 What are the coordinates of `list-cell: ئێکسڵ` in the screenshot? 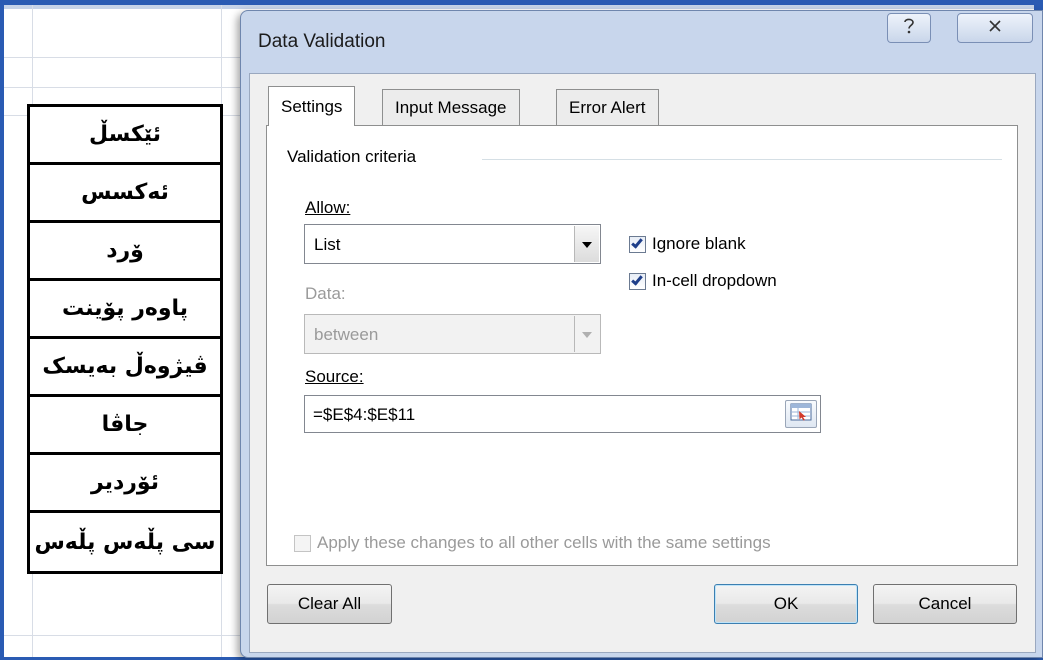 It's located at (125, 136).